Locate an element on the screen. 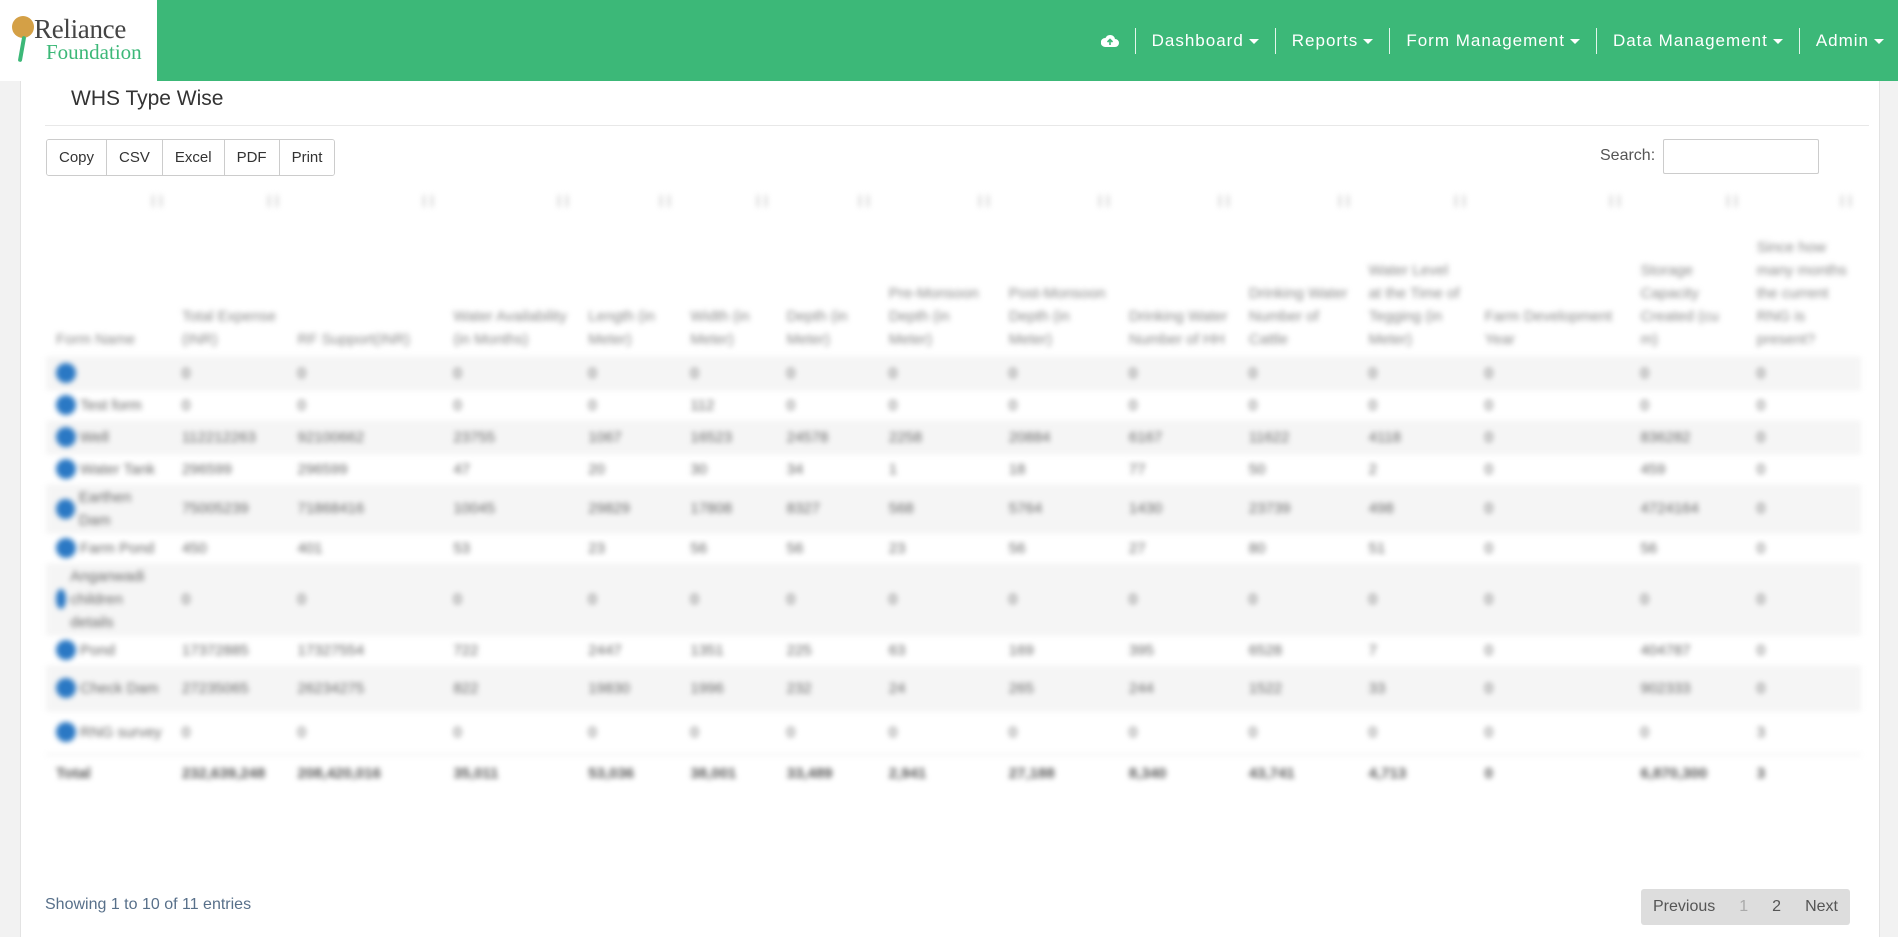  column-header-label: Farm Development Year is located at coordinates (1548, 327).